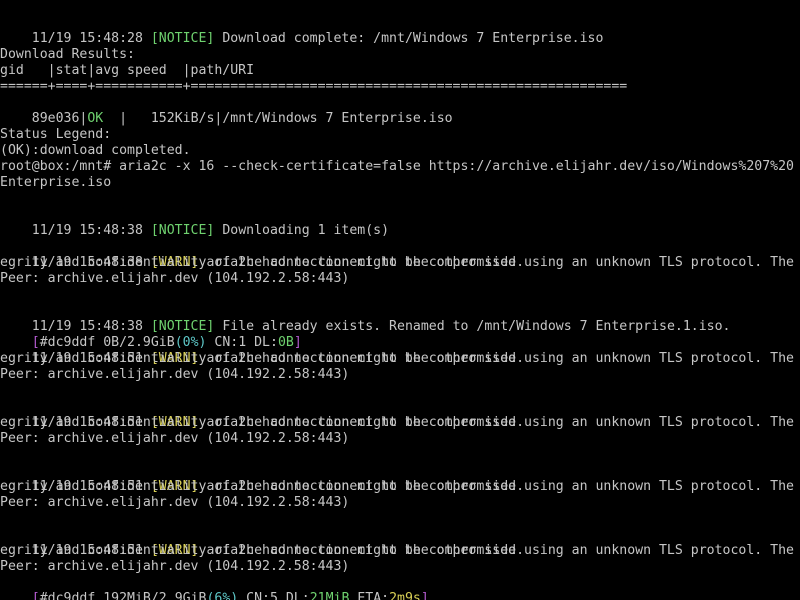 This screenshot has height=600, width=800. I want to click on progress-connections: CN:5 DL:, so click(274, 595).